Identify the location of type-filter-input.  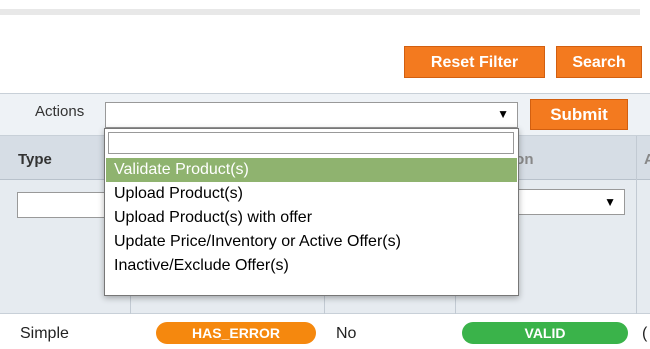
(67, 205).